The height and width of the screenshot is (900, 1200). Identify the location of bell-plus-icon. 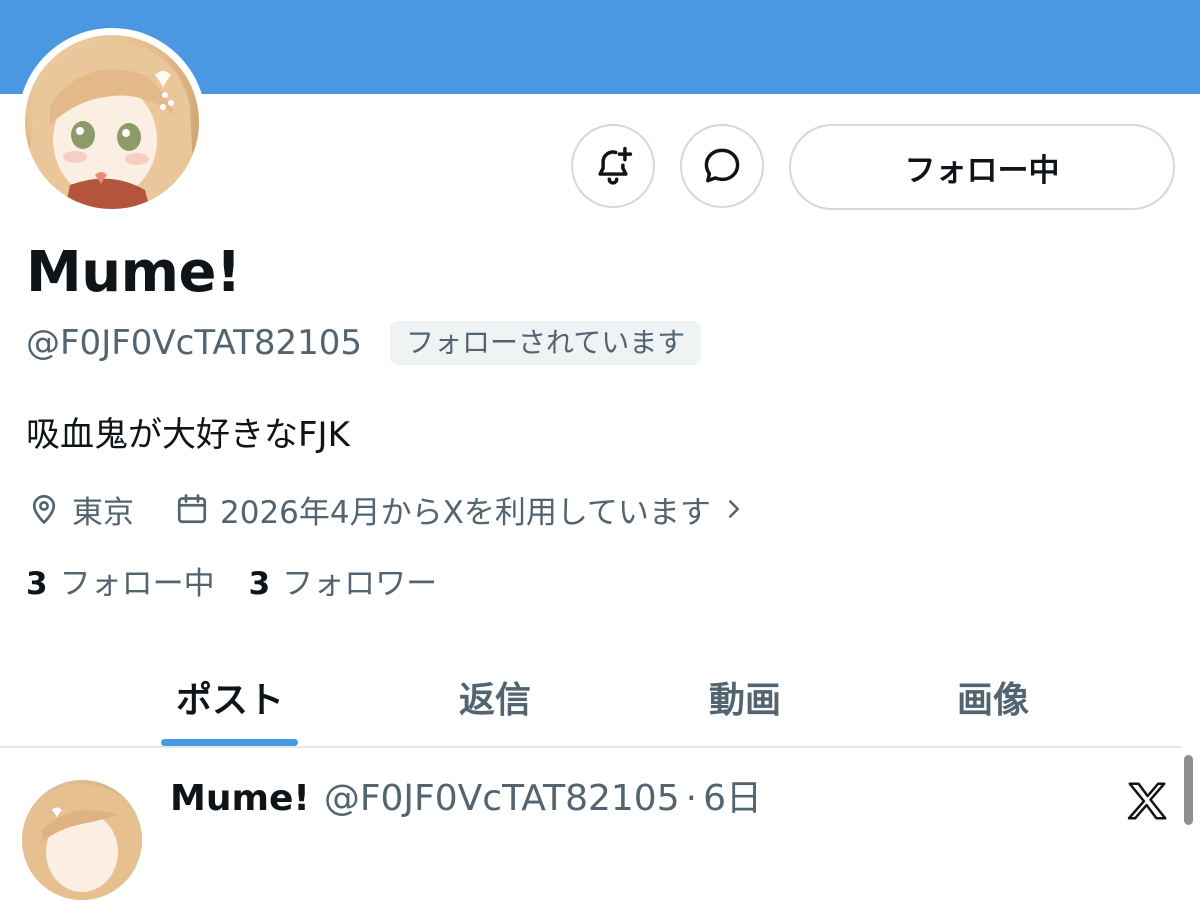
(615, 165).